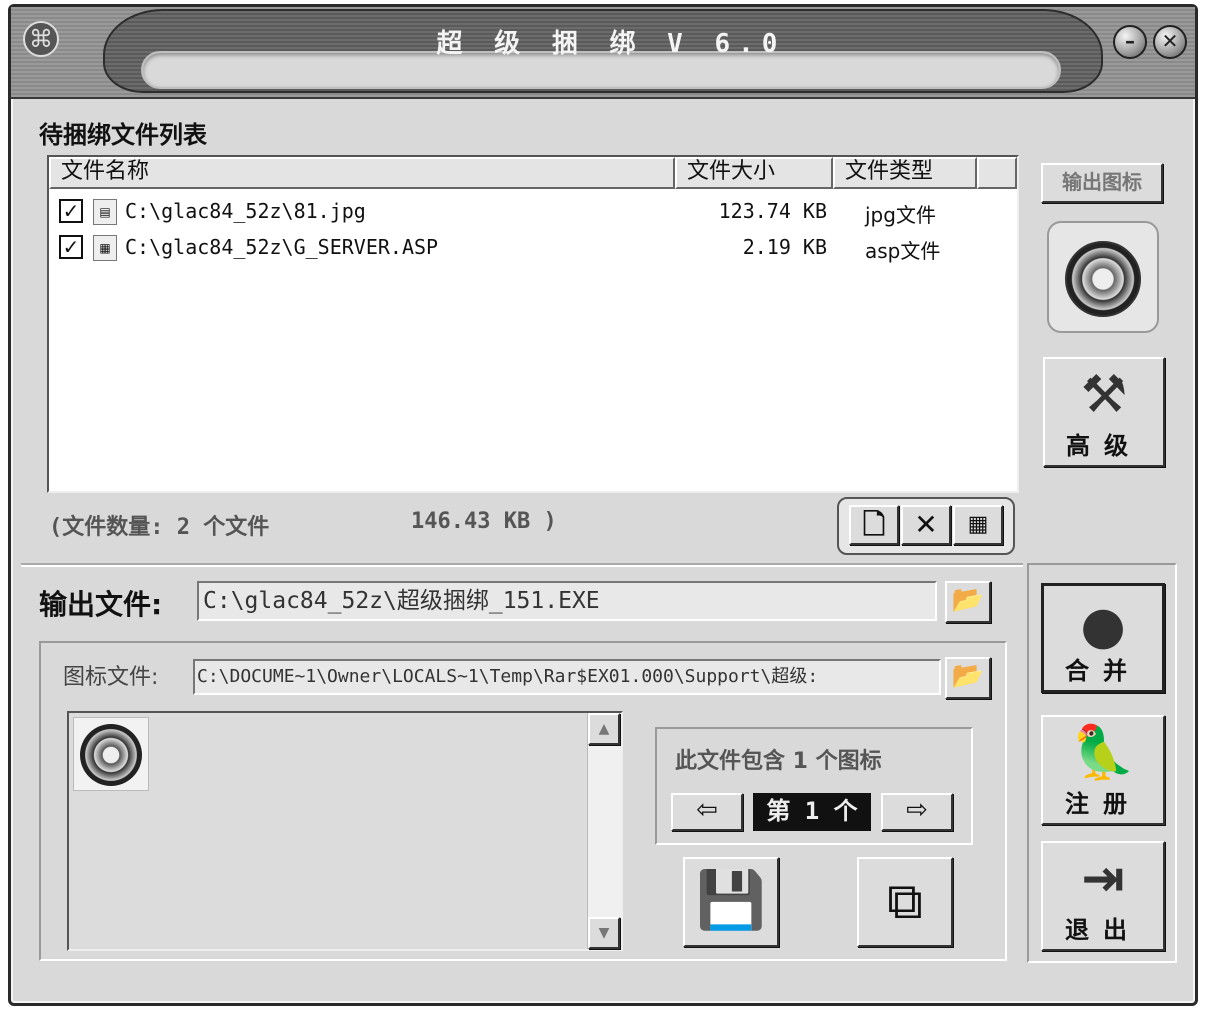  I want to click on item-file-size: 123.74 KB, so click(772, 211).